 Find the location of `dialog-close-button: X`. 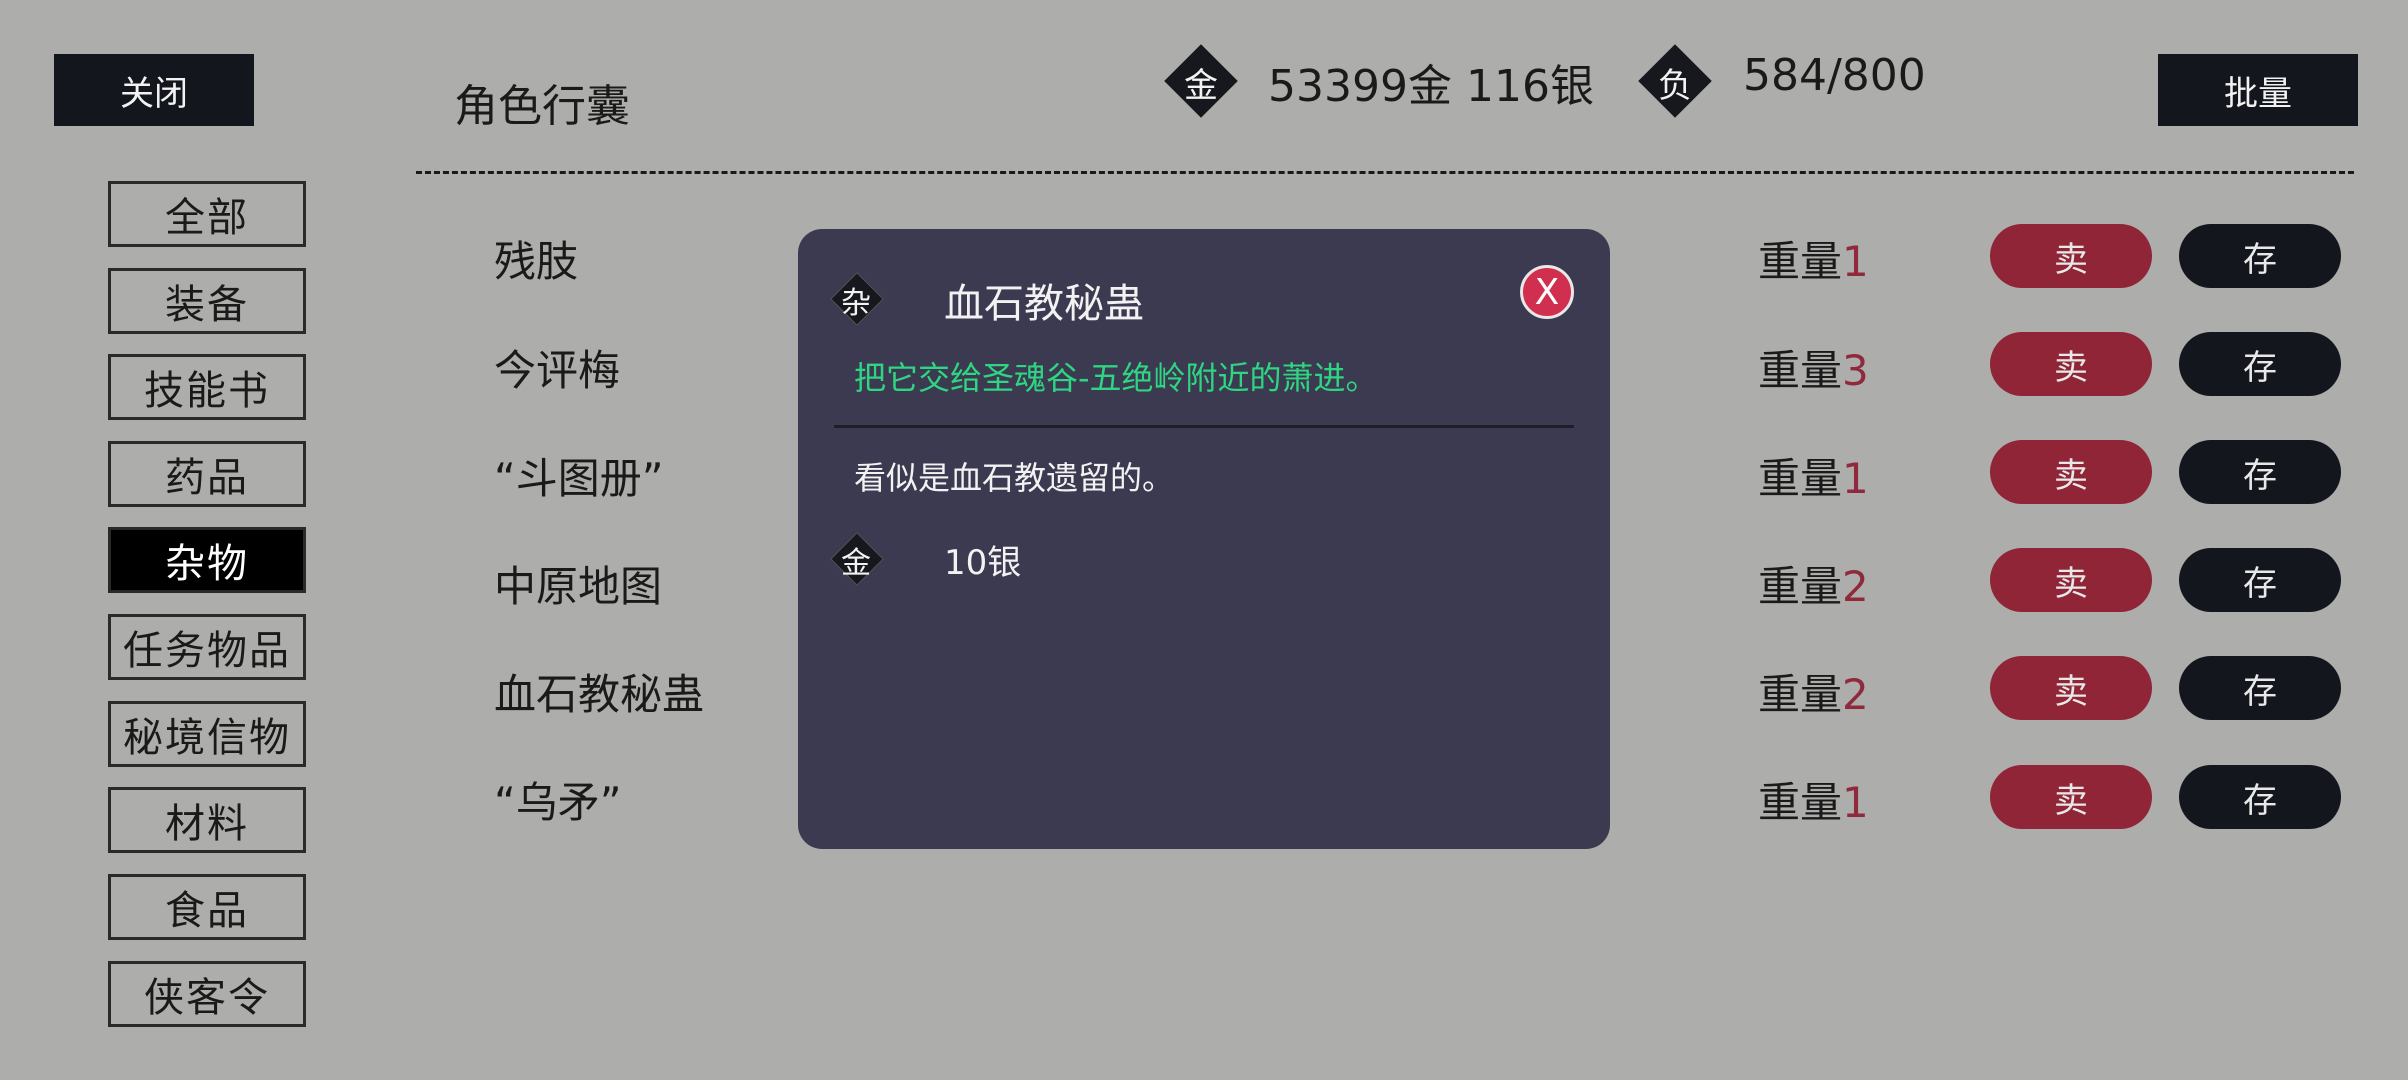

dialog-close-button: X is located at coordinates (1547, 292).